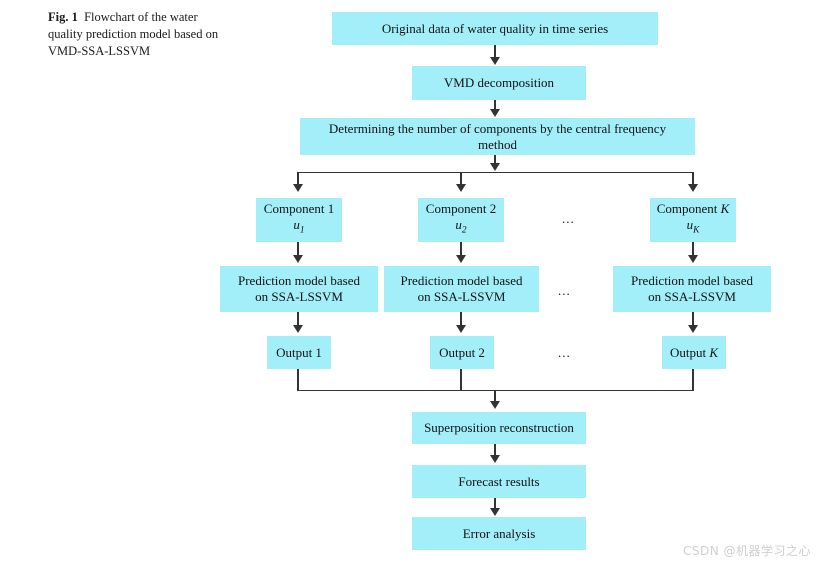 Image resolution: width=825 pixels, height=569 pixels. I want to click on node-determining-components-line2: method, so click(497, 144).